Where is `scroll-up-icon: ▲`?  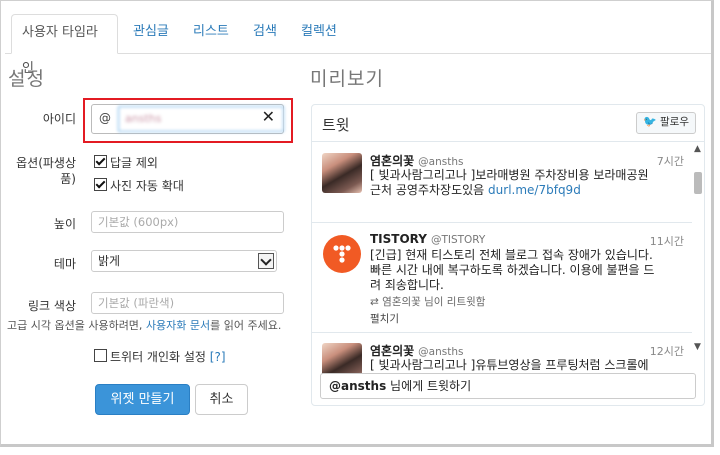 scroll-up-icon: ▲ is located at coordinates (697, 149).